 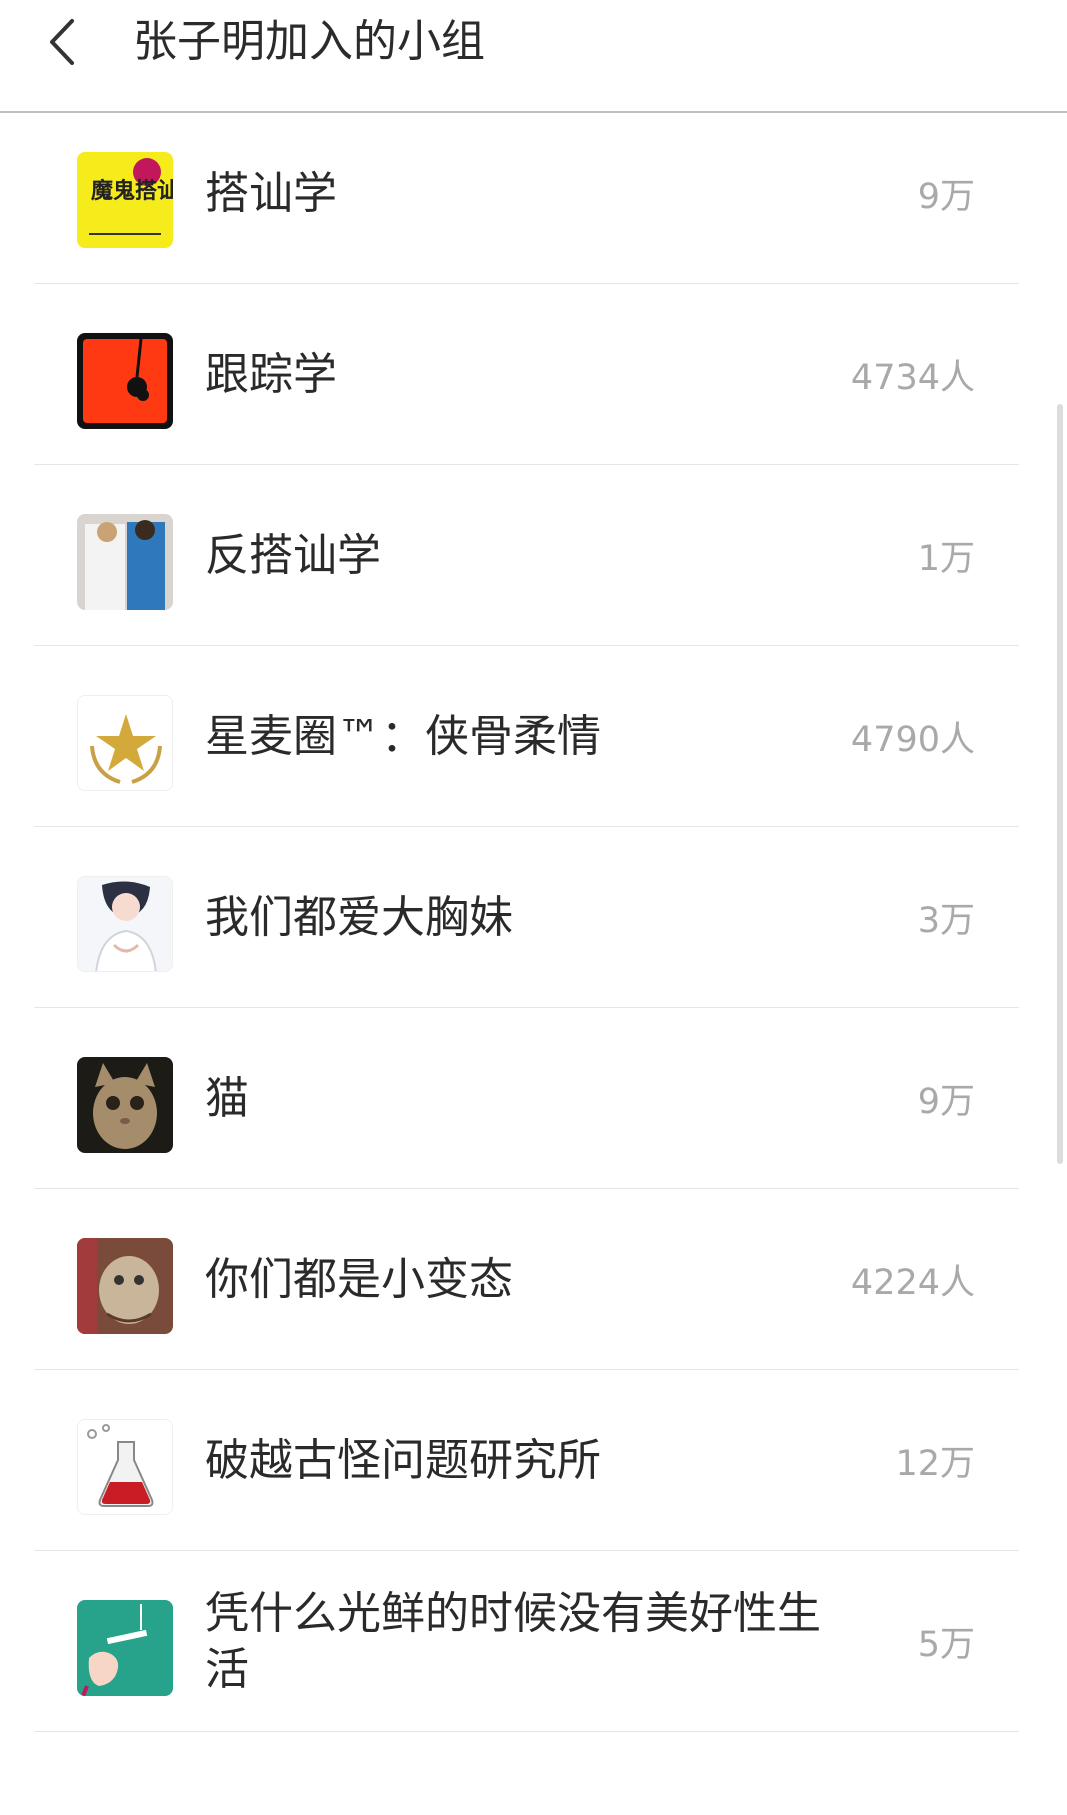 I want to click on group-avatar: 魔鬼搭讪学, so click(x=125, y=200).